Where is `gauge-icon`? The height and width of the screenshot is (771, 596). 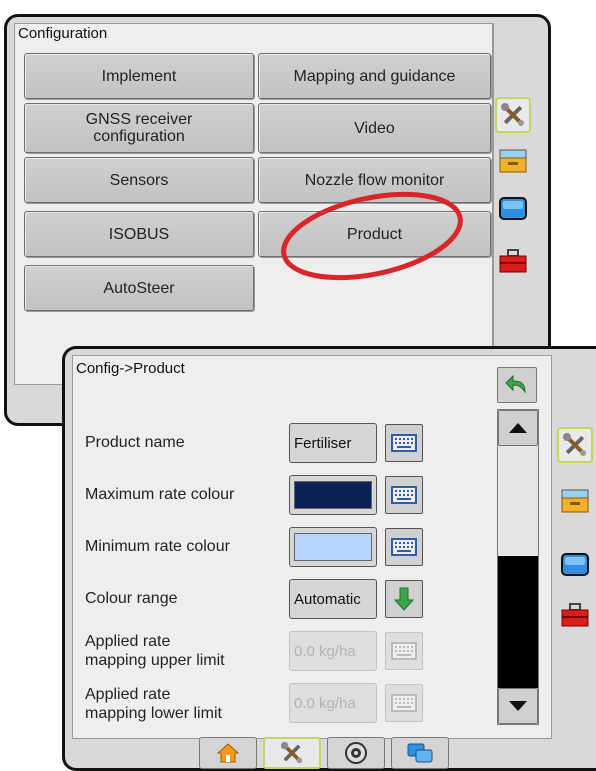
gauge-icon is located at coordinates (356, 753).